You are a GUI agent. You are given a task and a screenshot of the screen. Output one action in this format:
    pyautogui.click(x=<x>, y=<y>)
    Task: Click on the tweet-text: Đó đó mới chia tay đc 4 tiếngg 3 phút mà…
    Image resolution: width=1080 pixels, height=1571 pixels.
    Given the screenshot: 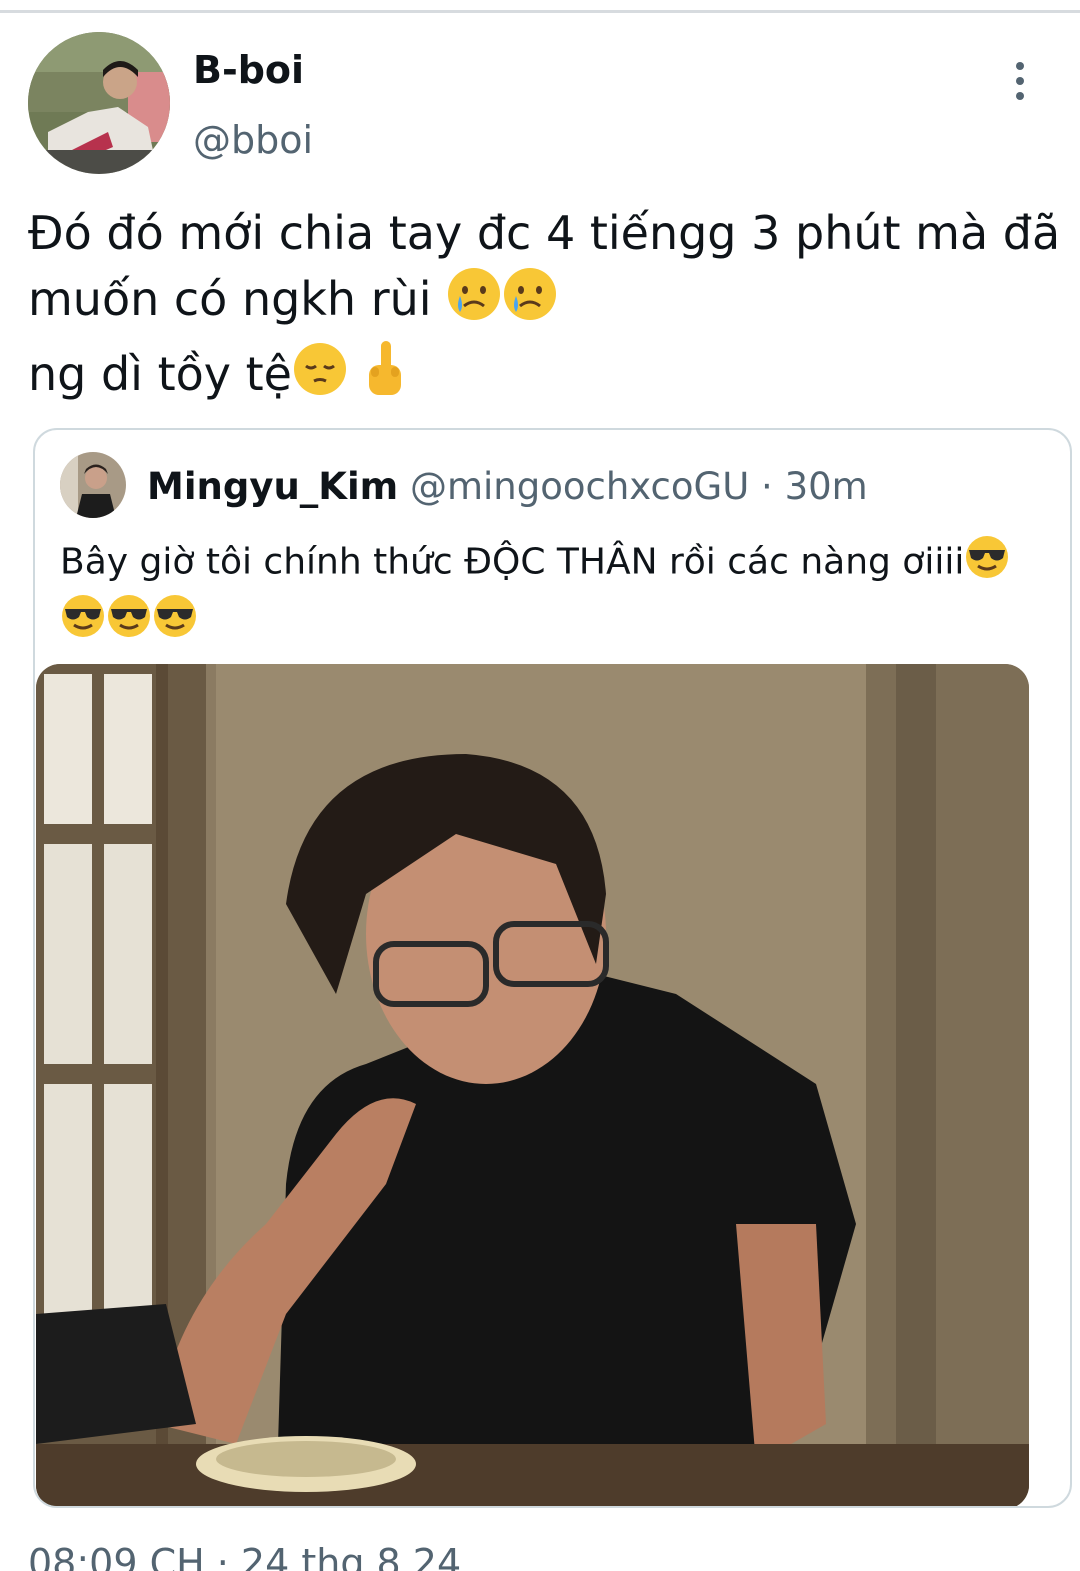 What is the action you would take?
    pyautogui.click(x=544, y=308)
    